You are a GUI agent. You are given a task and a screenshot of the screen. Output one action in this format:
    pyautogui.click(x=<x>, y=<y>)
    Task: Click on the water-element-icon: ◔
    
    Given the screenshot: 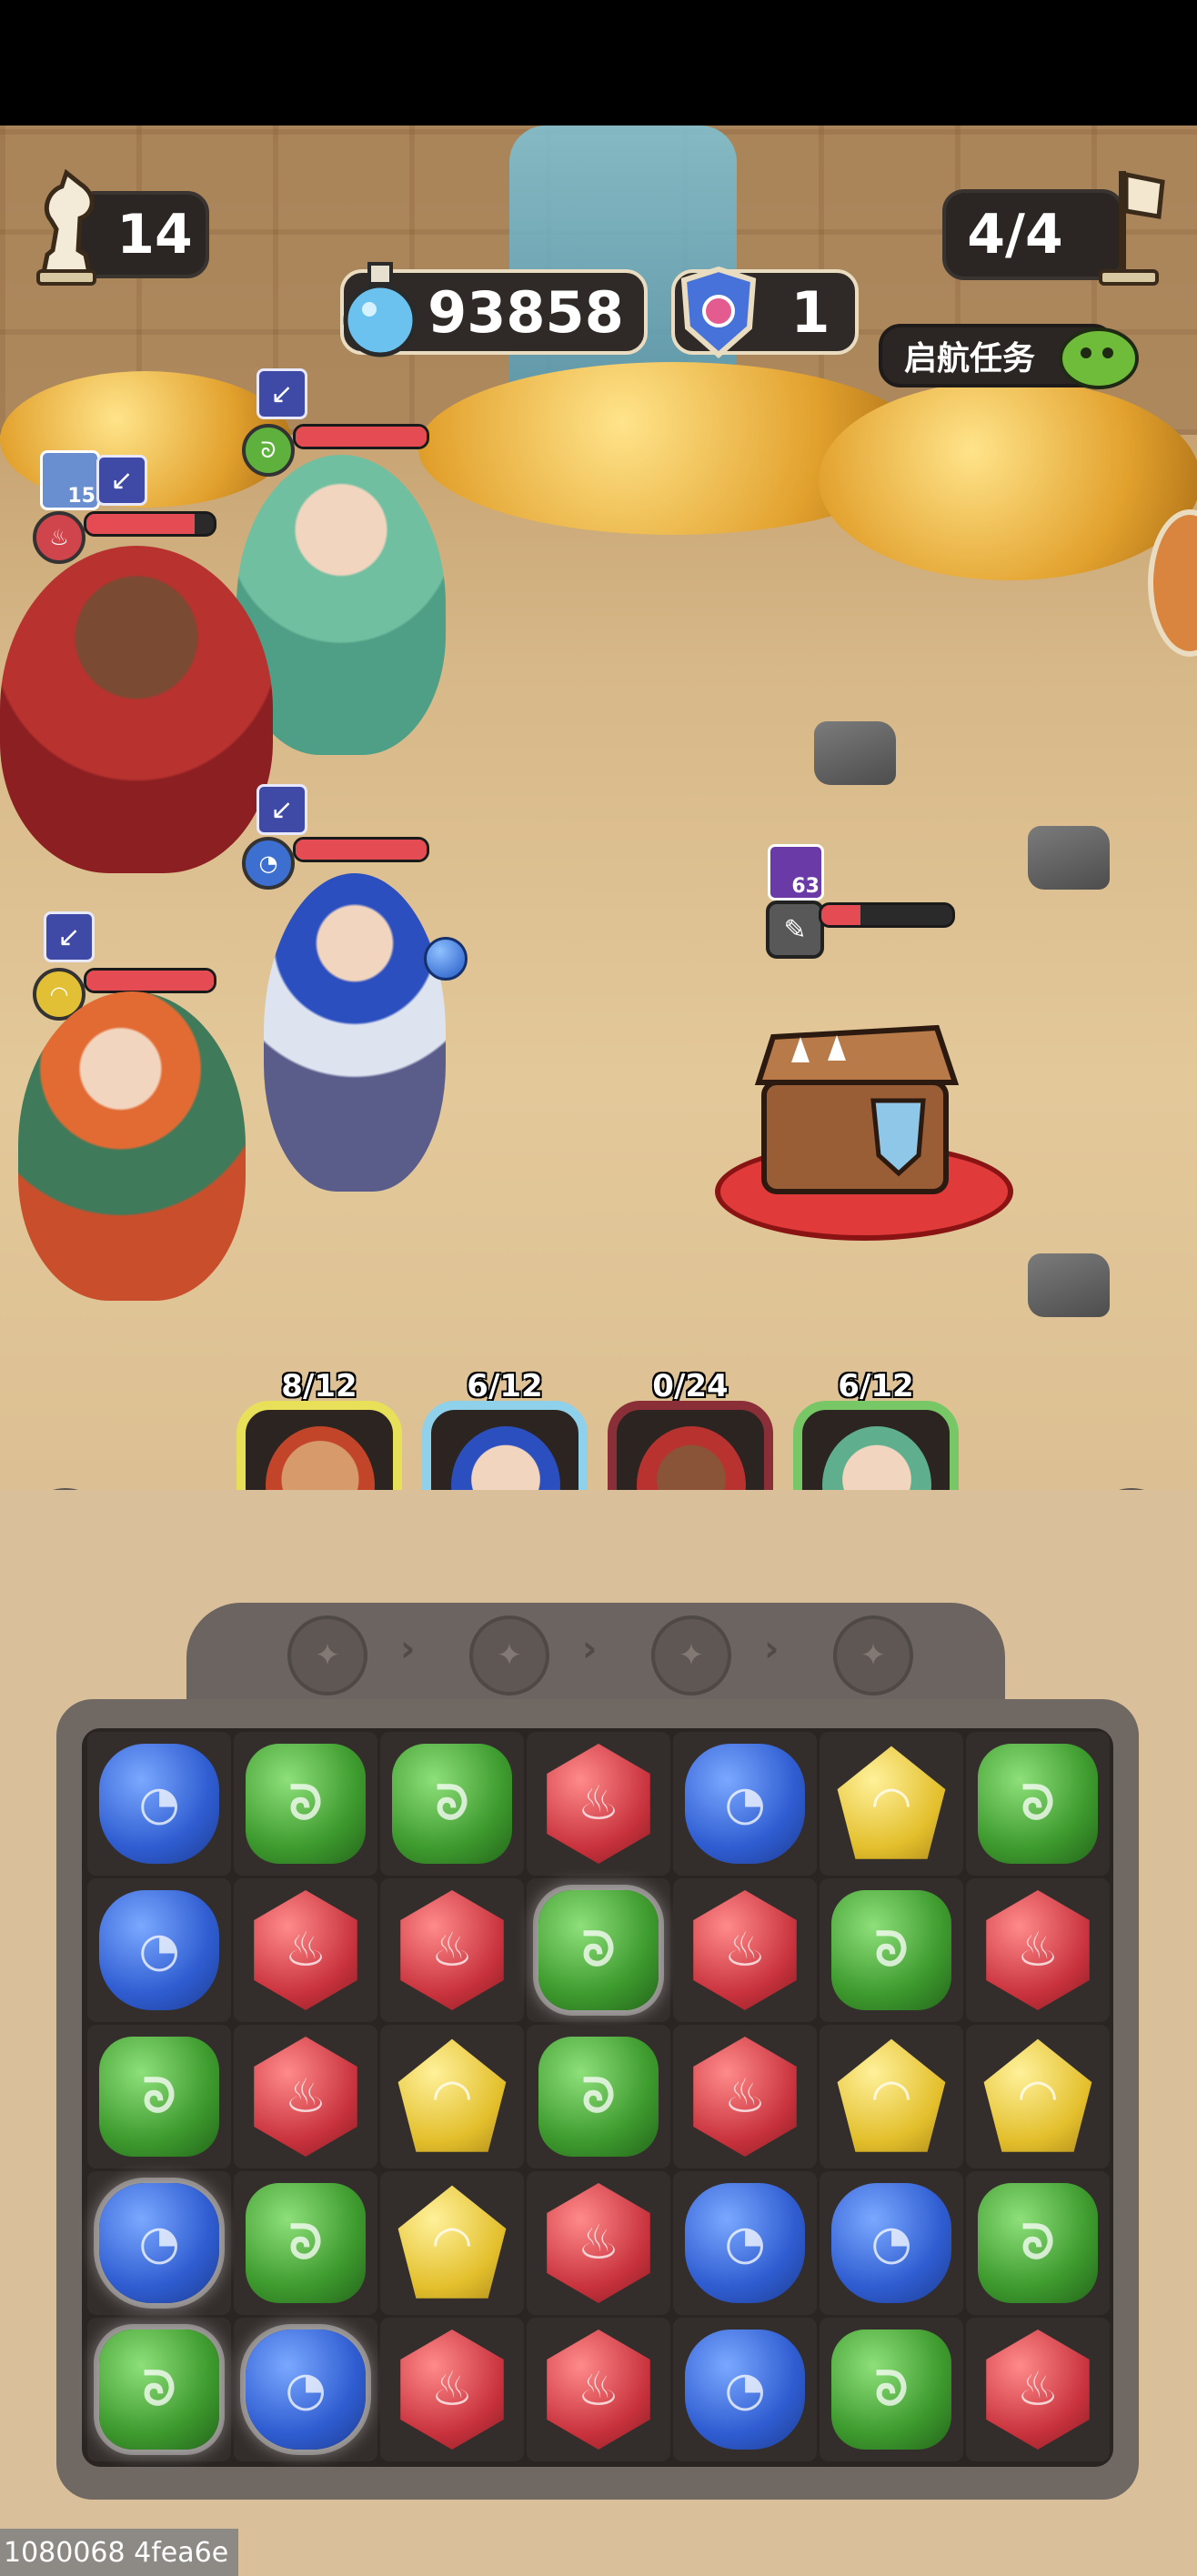 What is the action you would take?
    pyautogui.click(x=268, y=863)
    